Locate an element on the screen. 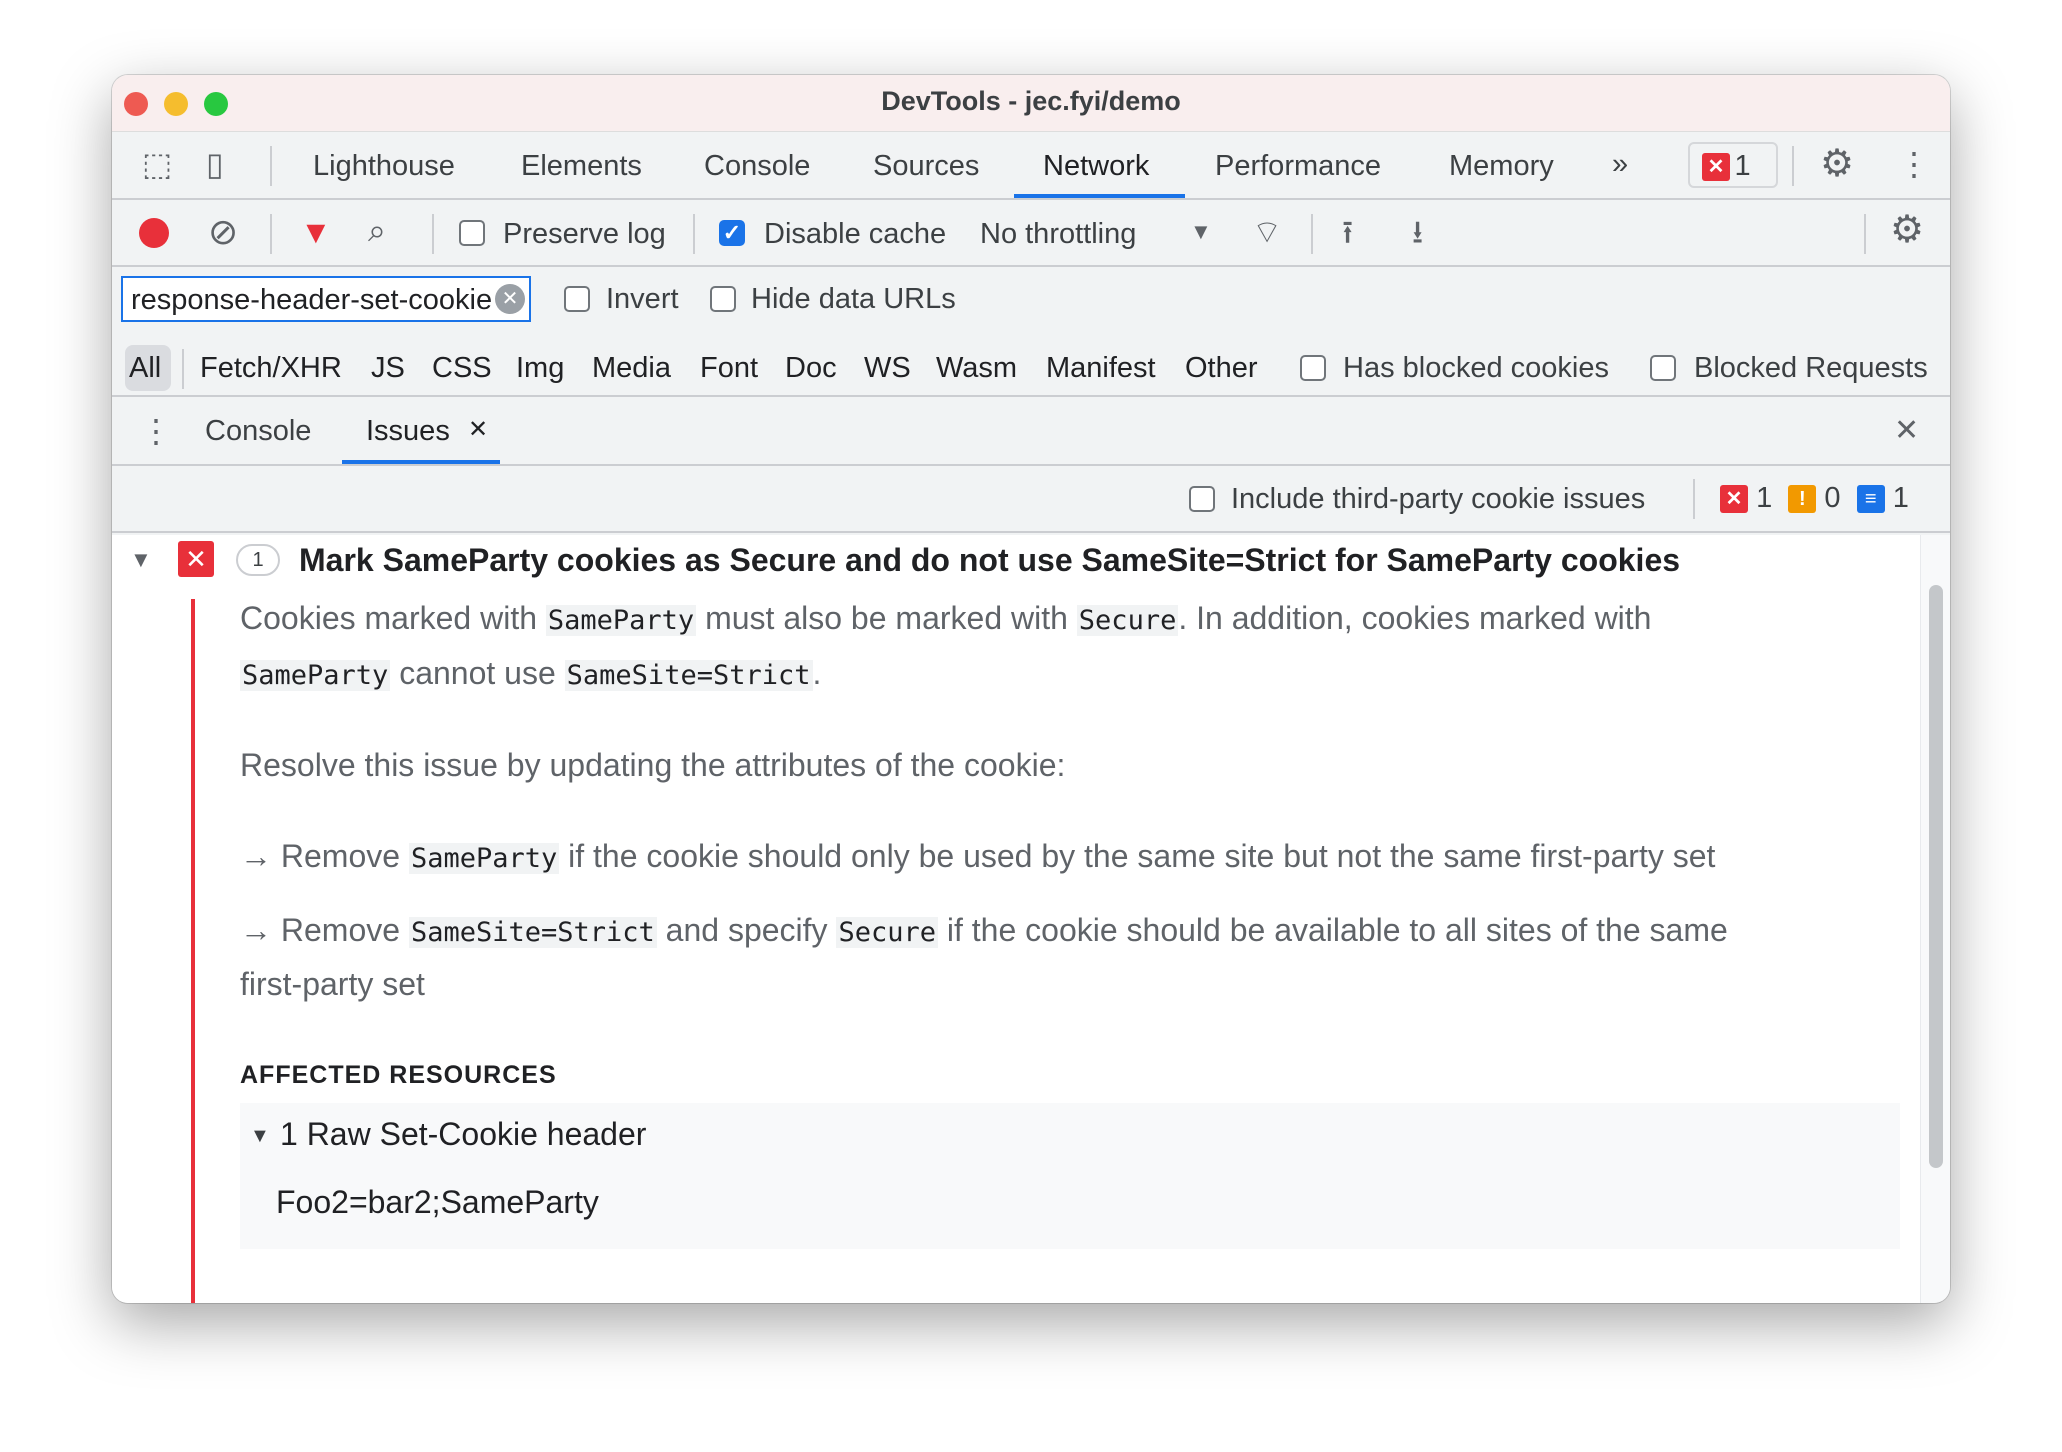 The image size is (2062, 1452). title-bar: DevTools - jec.fyi/demo is located at coordinates (1031, 103).